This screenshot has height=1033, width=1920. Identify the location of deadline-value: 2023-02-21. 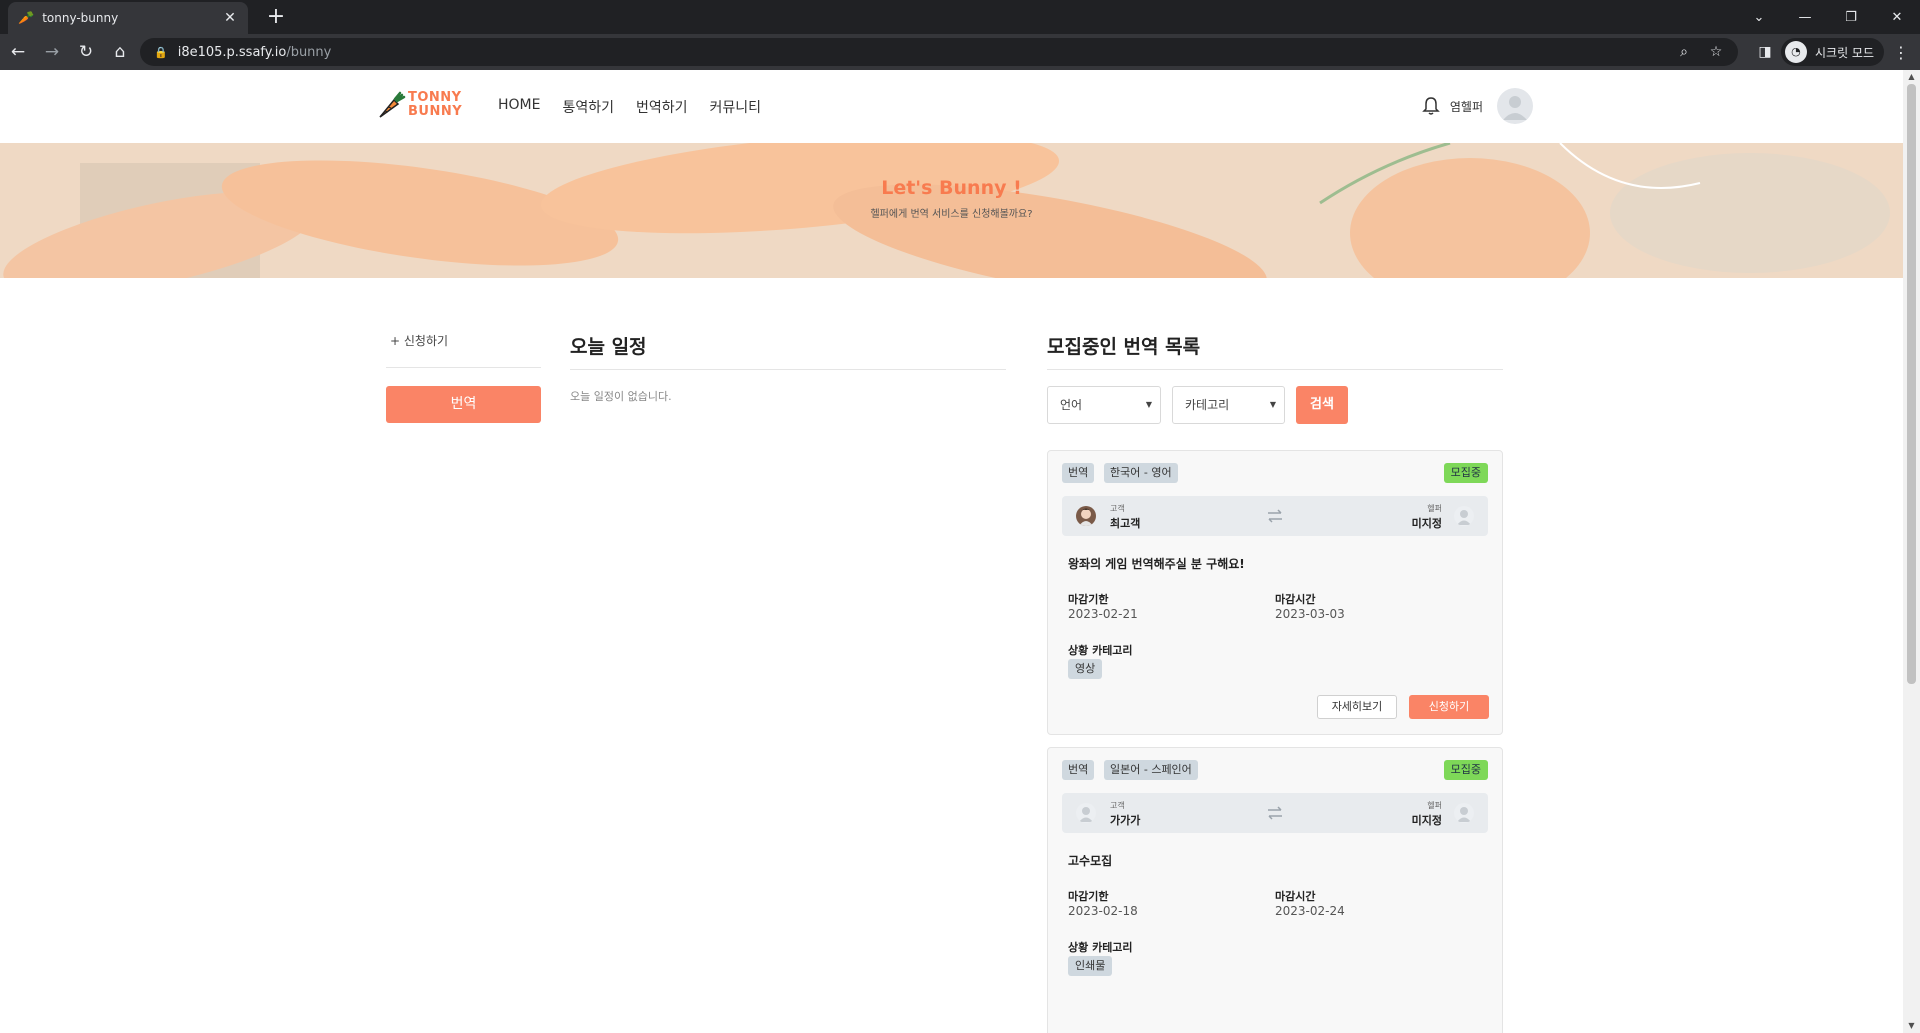
(1103, 614).